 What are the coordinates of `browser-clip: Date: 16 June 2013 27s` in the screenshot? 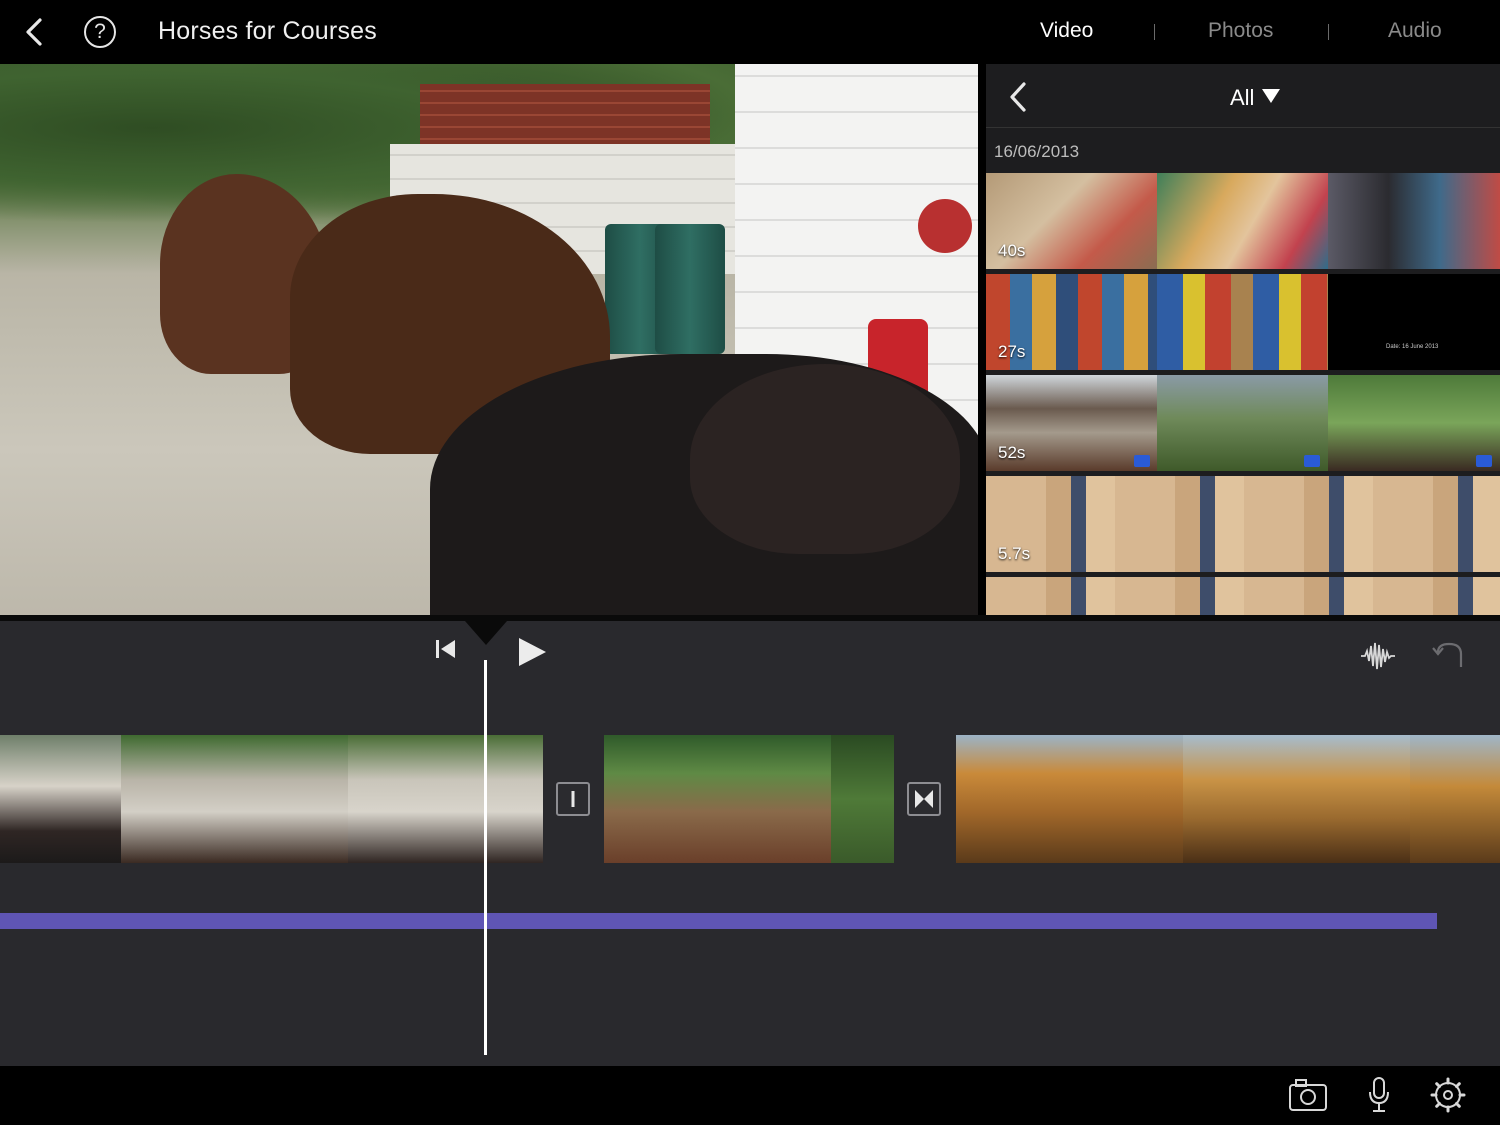 It's located at (1243, 322).